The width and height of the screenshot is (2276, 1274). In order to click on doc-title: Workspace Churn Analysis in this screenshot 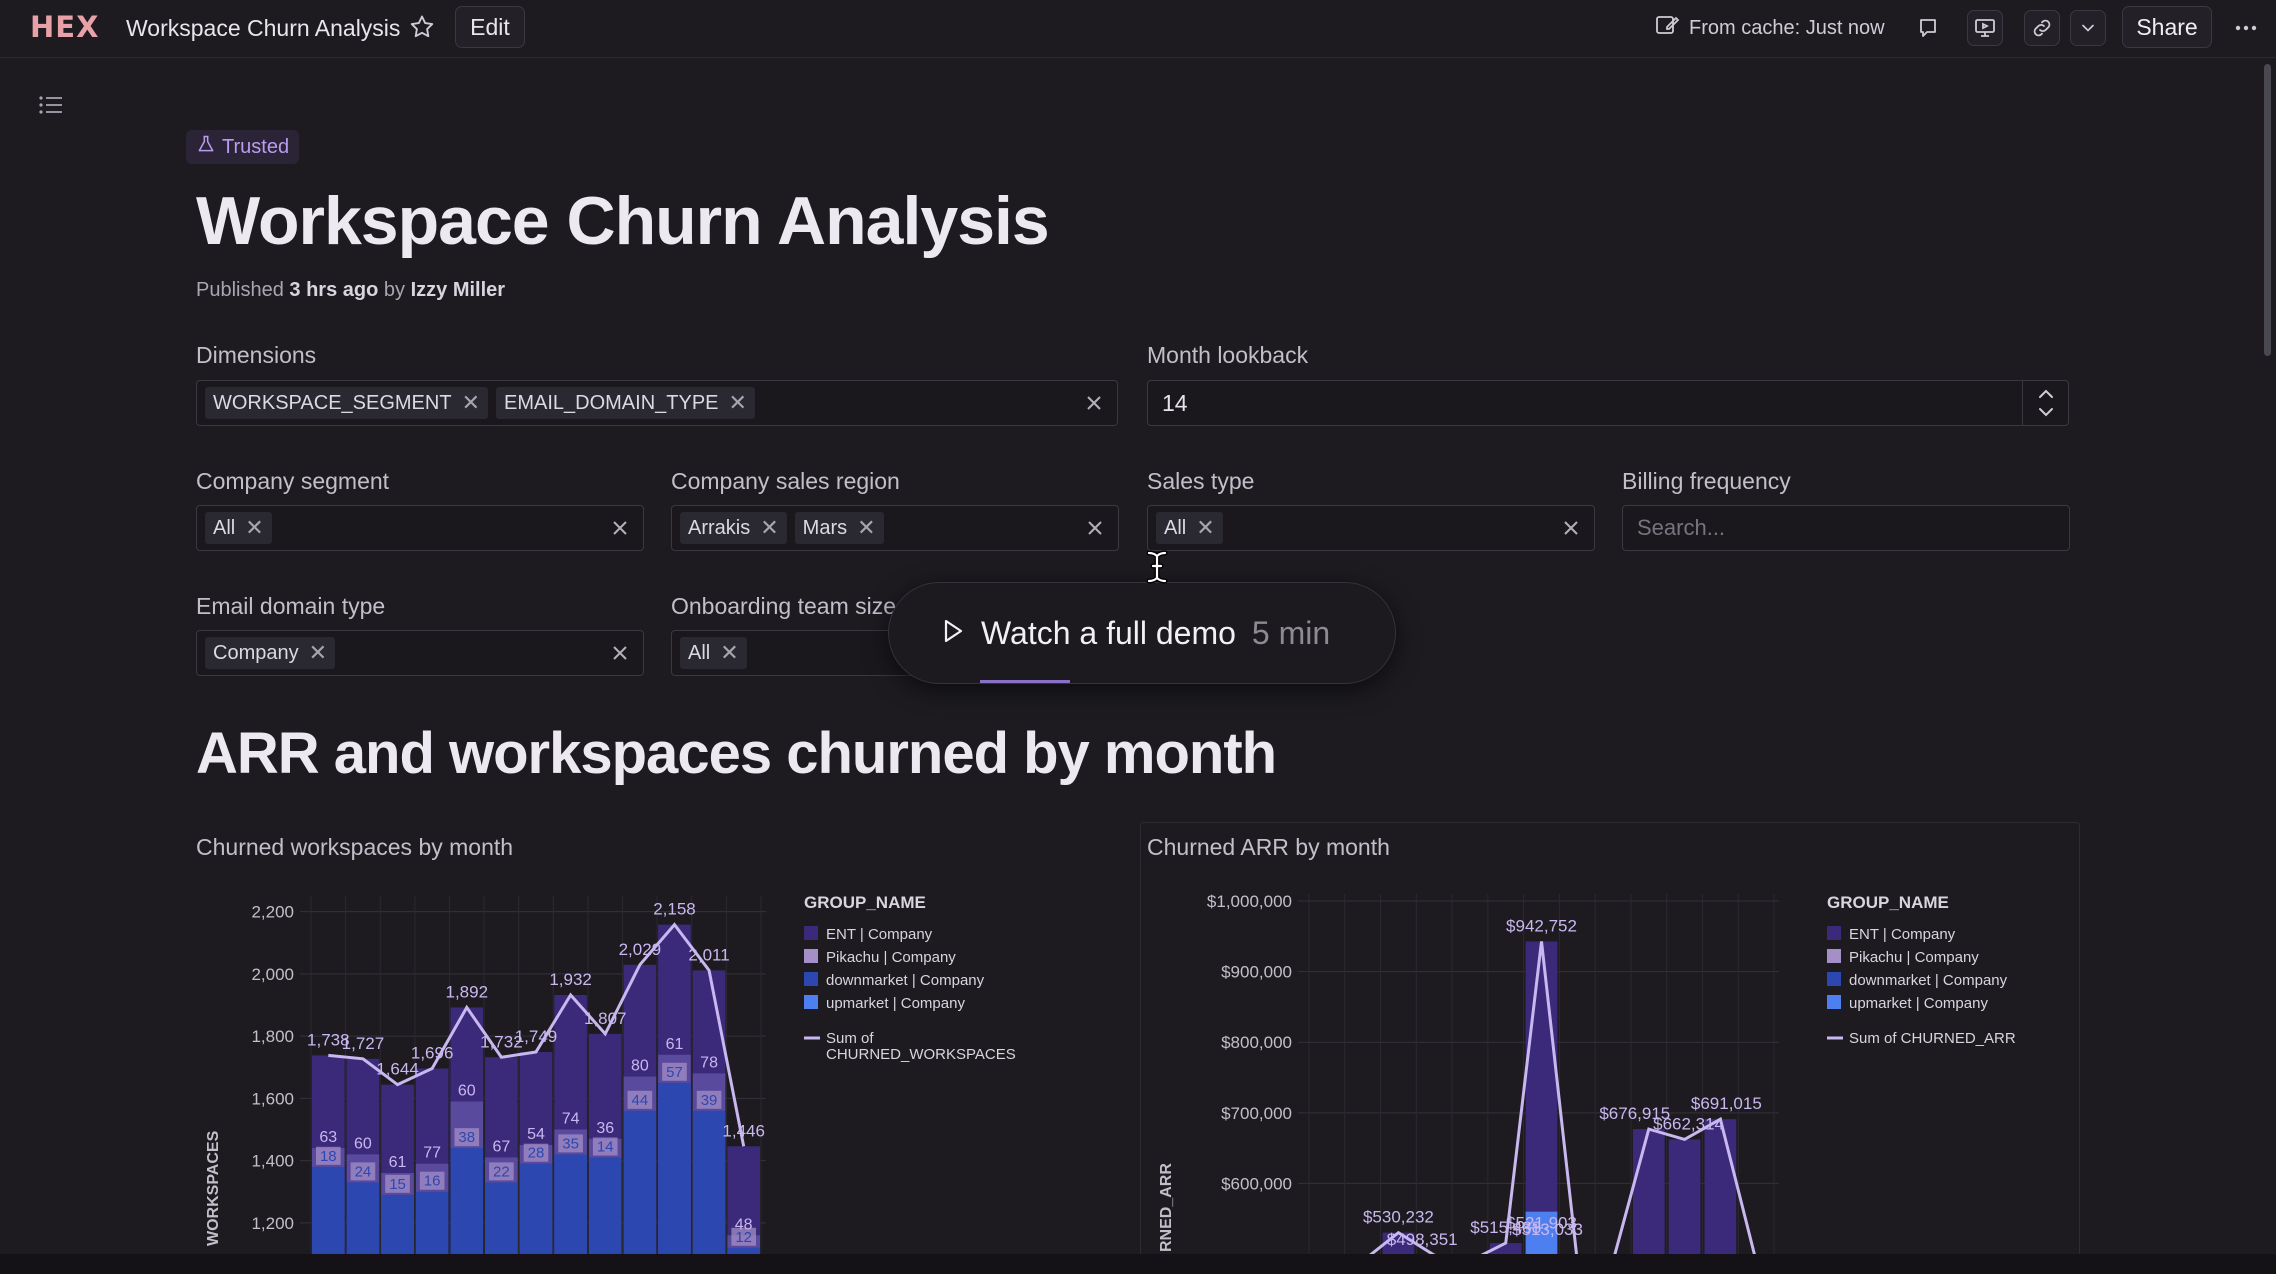, I will do `click(263, 28)`.